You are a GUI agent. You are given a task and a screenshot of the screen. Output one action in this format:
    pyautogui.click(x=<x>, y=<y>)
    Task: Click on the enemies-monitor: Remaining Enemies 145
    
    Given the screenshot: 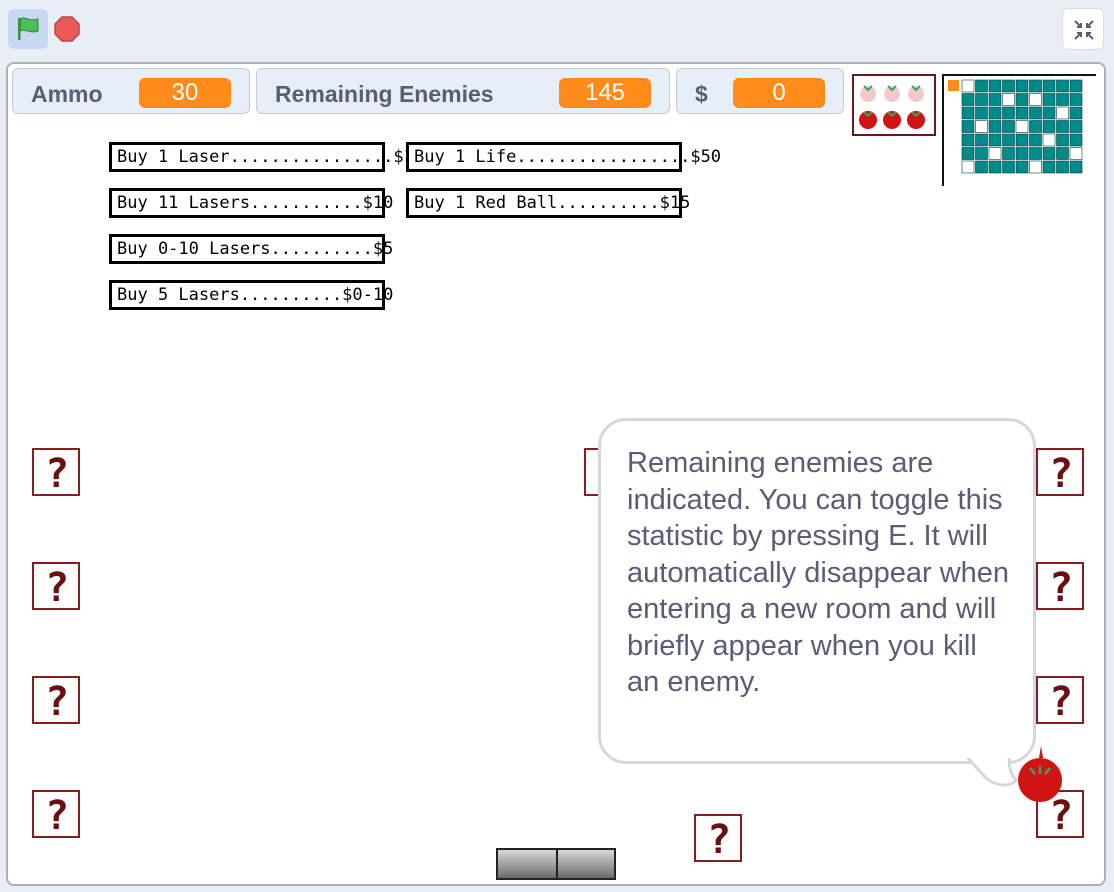 What is the action you would take?
    pyautogui.click(x=463, y=91)
    